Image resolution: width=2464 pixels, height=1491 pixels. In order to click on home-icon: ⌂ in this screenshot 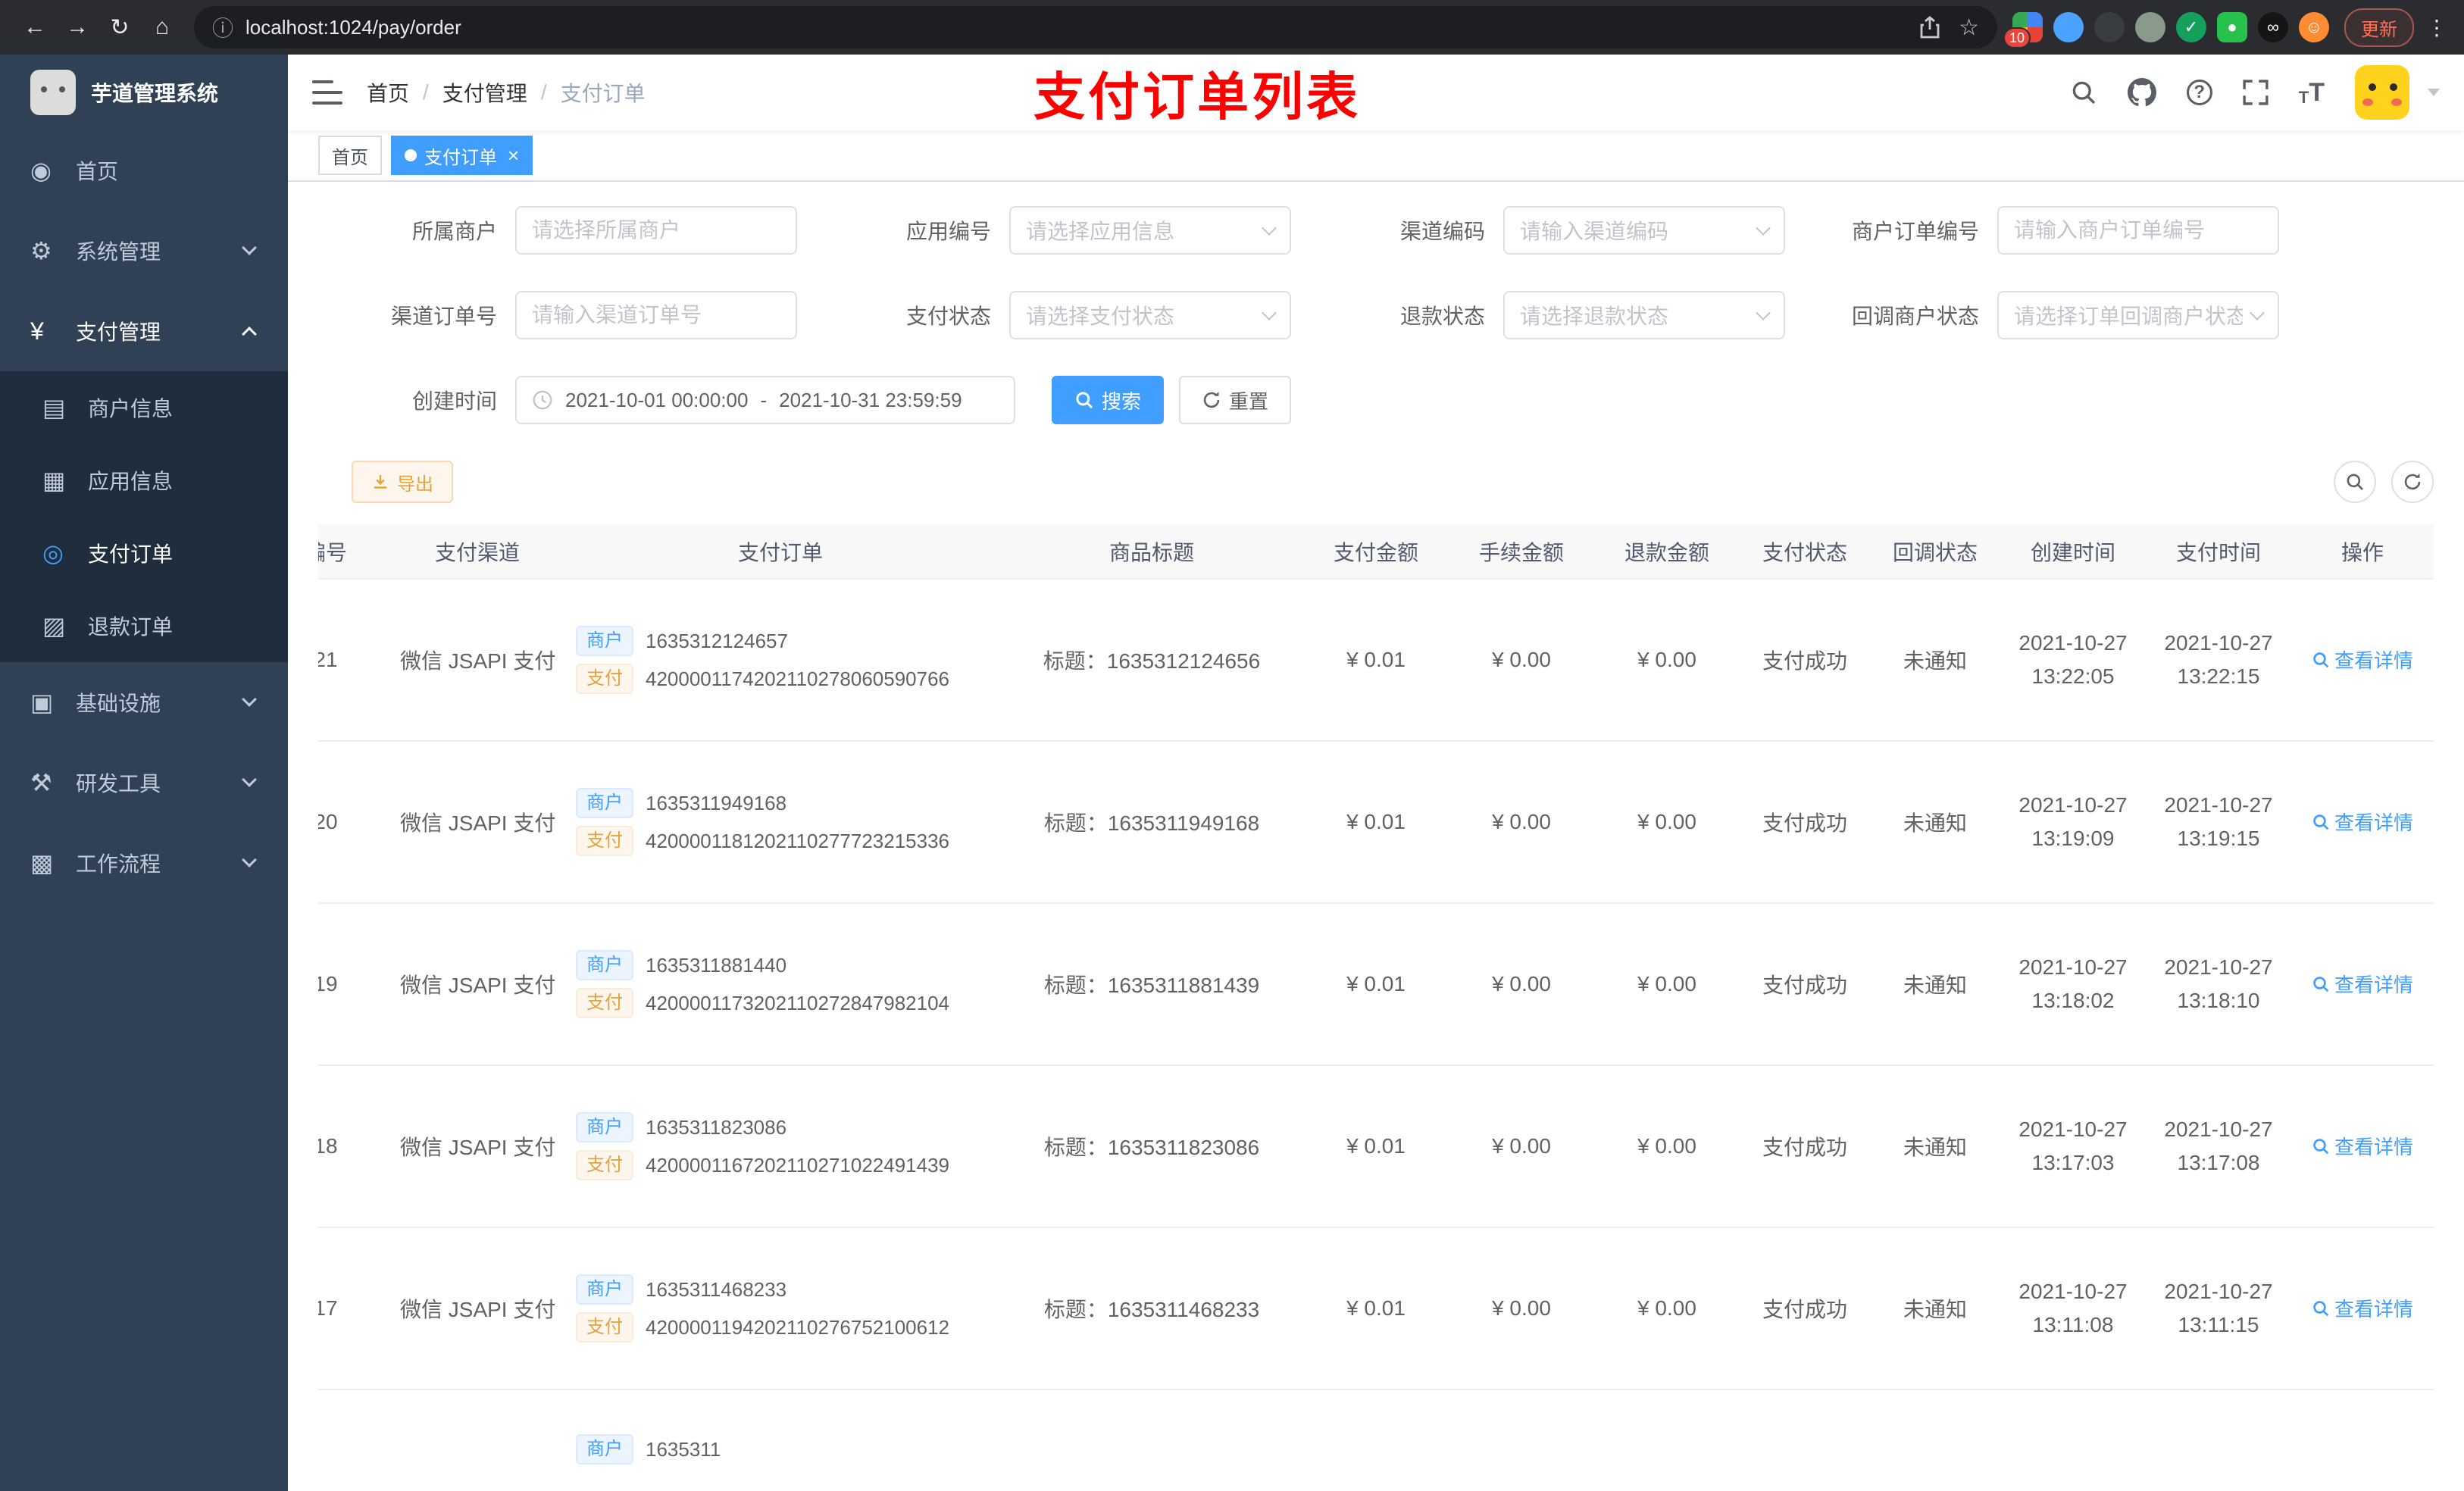, I will do `click(162, 27)`.